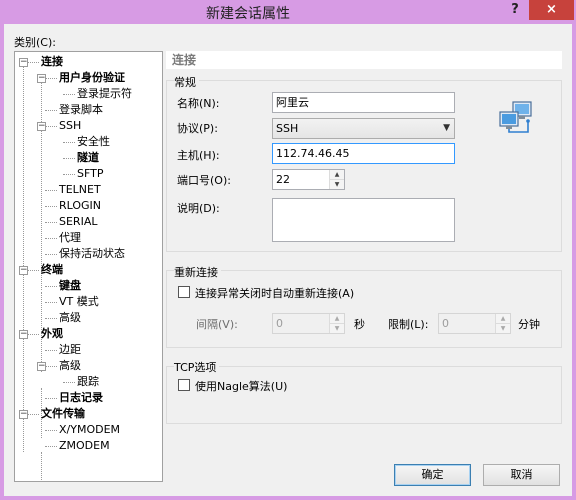  What do you see at coordinates (337, 184) in the screenshot?
I see `port-down-arrow-icon: ▼` at bounding box center [337, 184].